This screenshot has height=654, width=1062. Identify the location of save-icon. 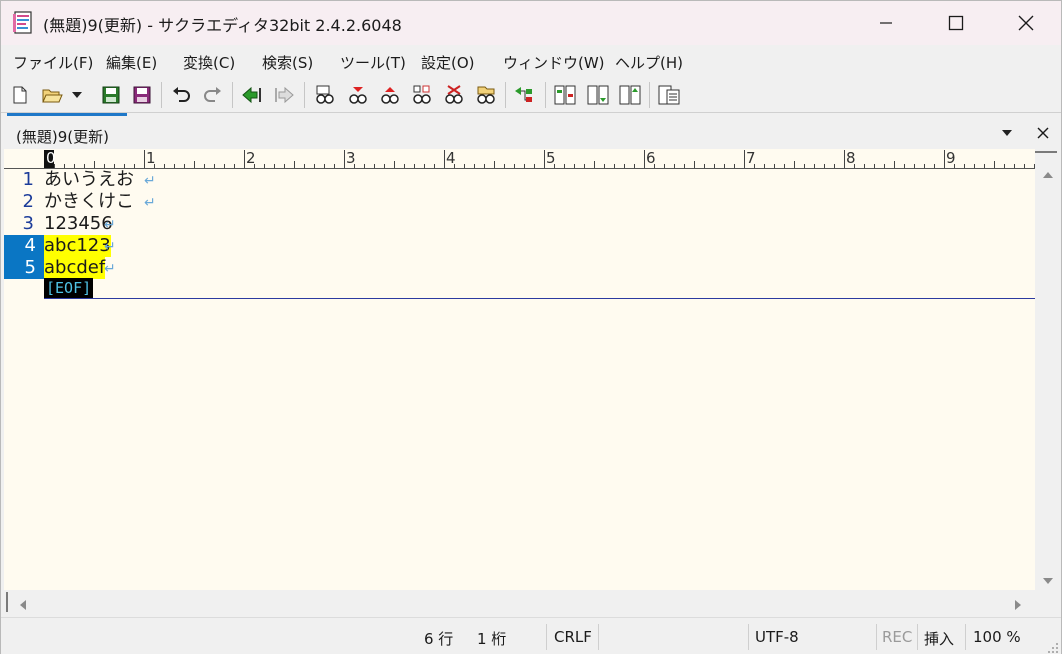
(111, 95).